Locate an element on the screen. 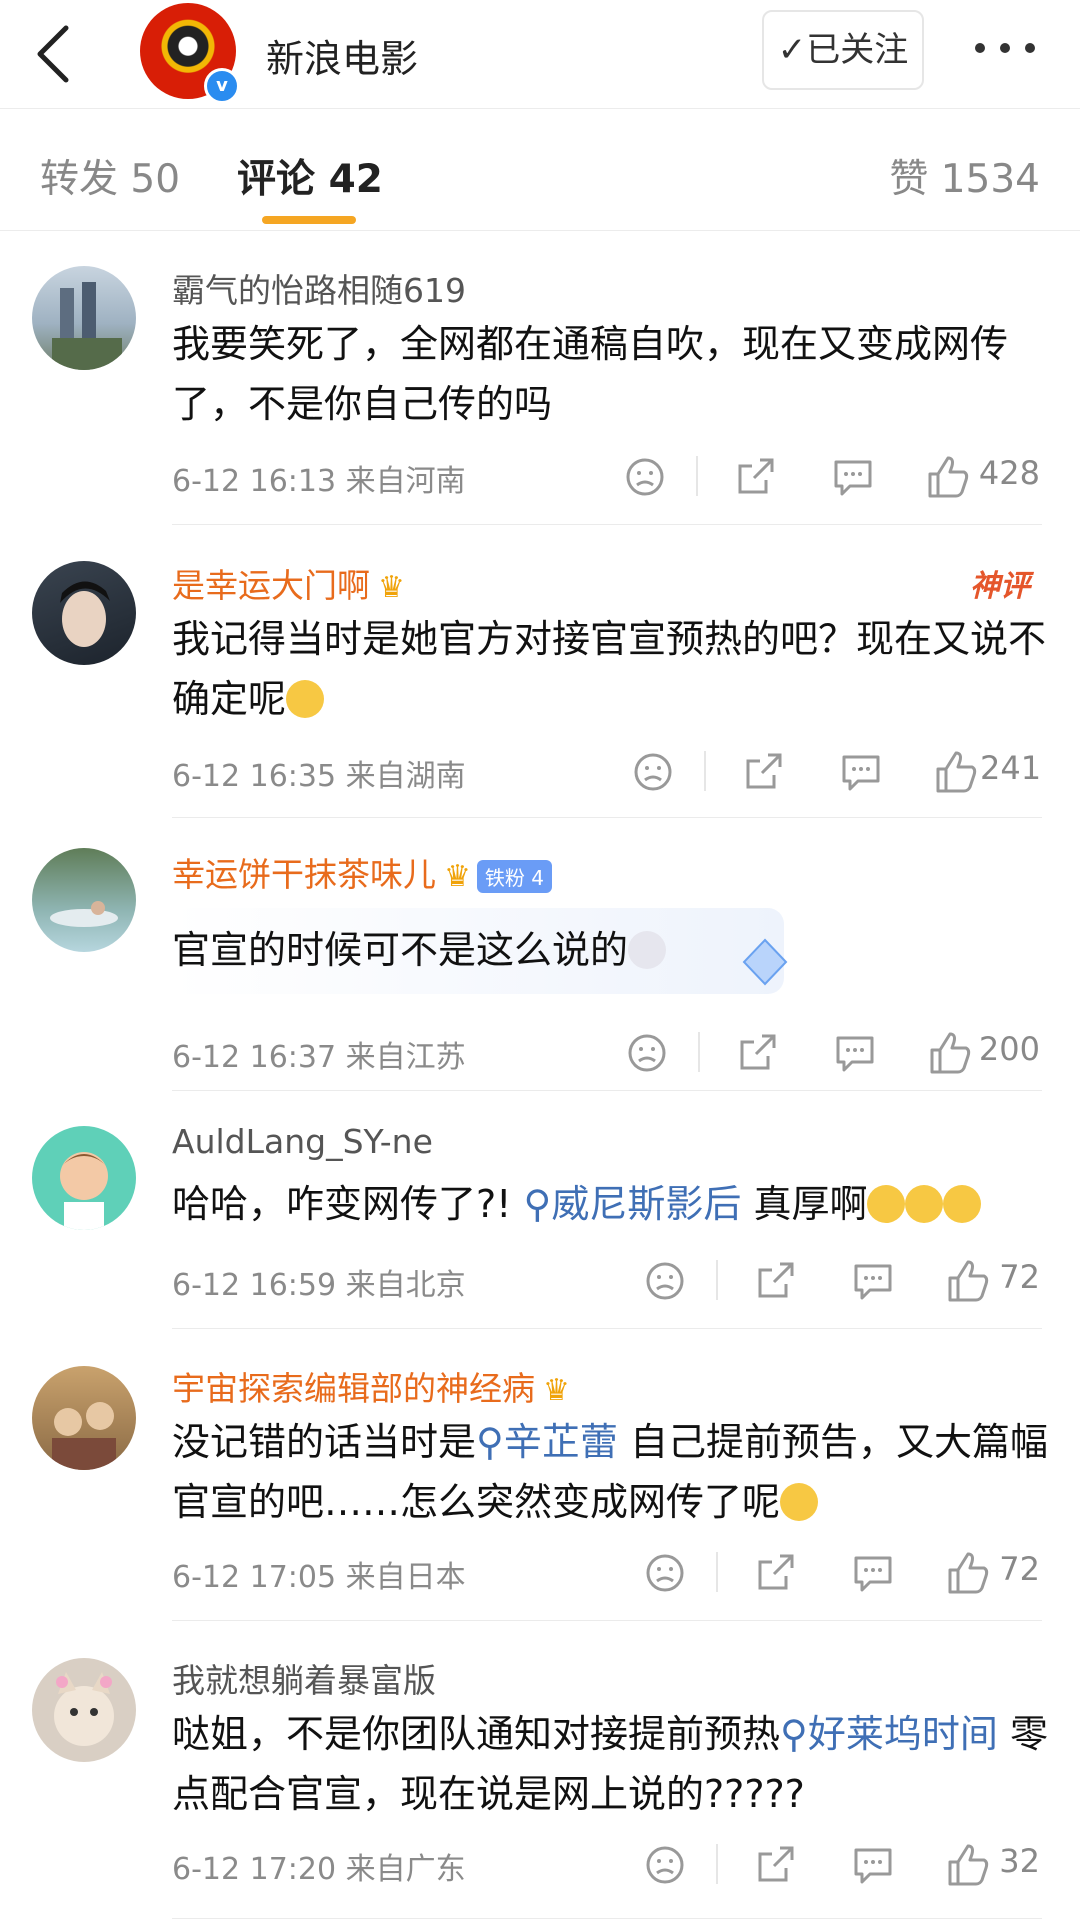 This screenshot has width=1080, height=1931. more-icon is located at coordinates (1005, 48).